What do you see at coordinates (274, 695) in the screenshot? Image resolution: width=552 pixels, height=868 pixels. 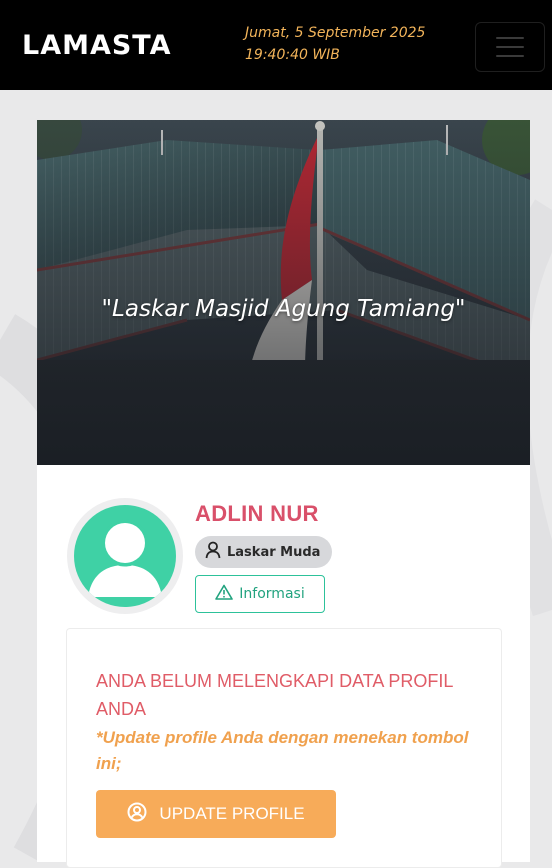 I see `alert-title: ANDA BELUM MELENGKAPI DATA PROFIL ANDA` at bounding box center [274, 695].